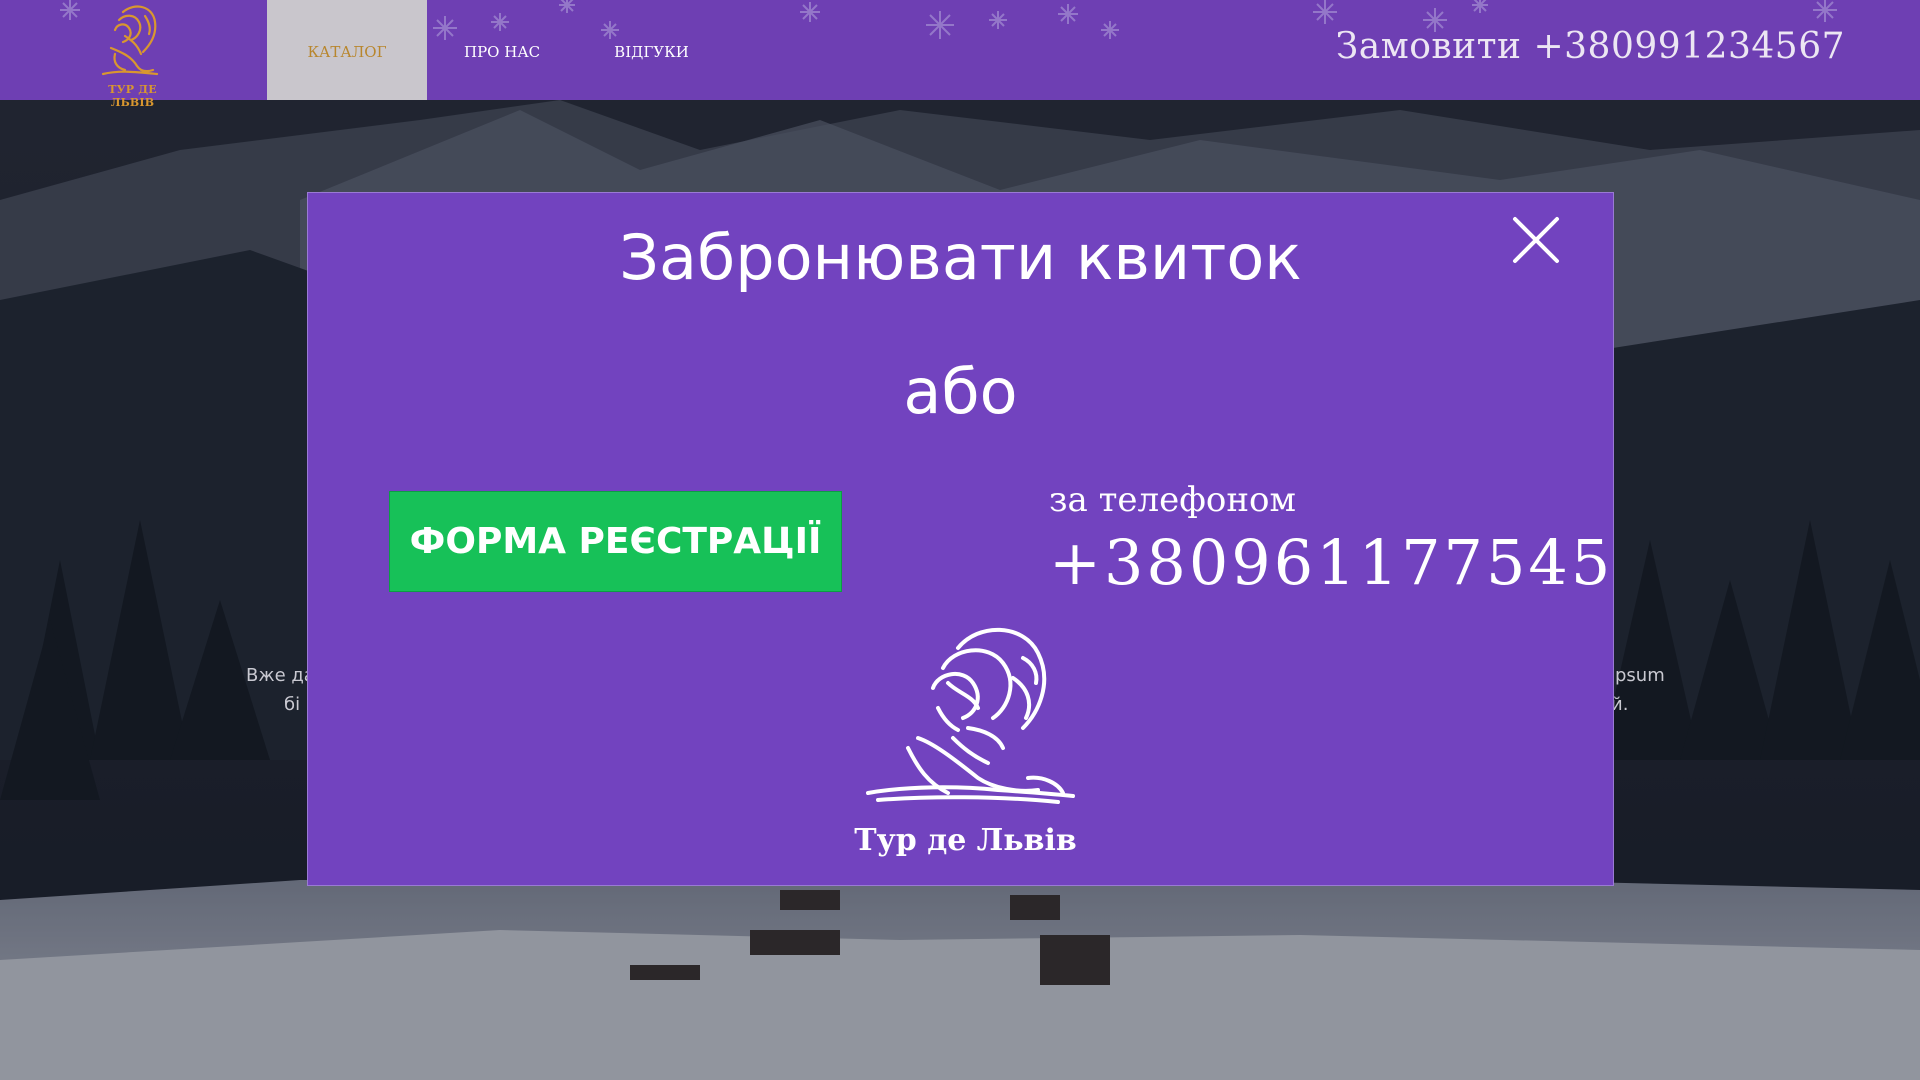  I want to click on modal-logo-text: Тур де Львів, so click(965, 840).